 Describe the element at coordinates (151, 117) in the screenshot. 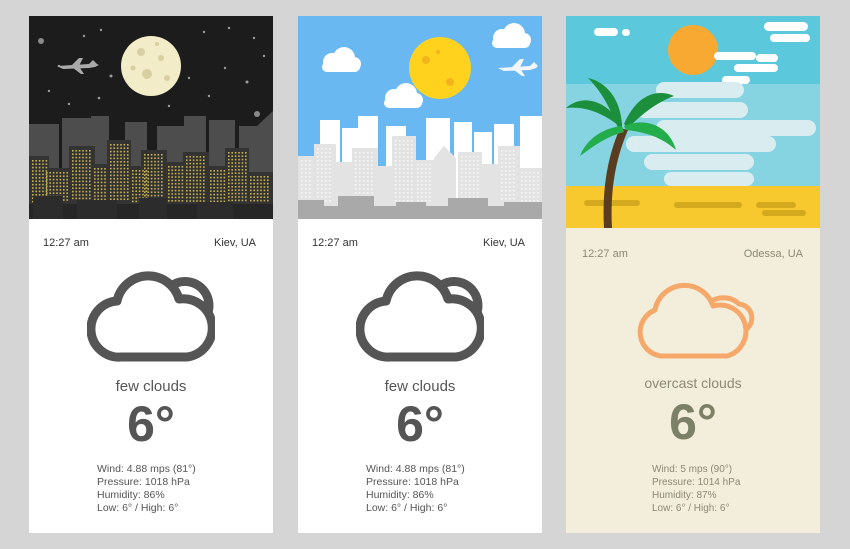

I see `night-city-scene` at that location.